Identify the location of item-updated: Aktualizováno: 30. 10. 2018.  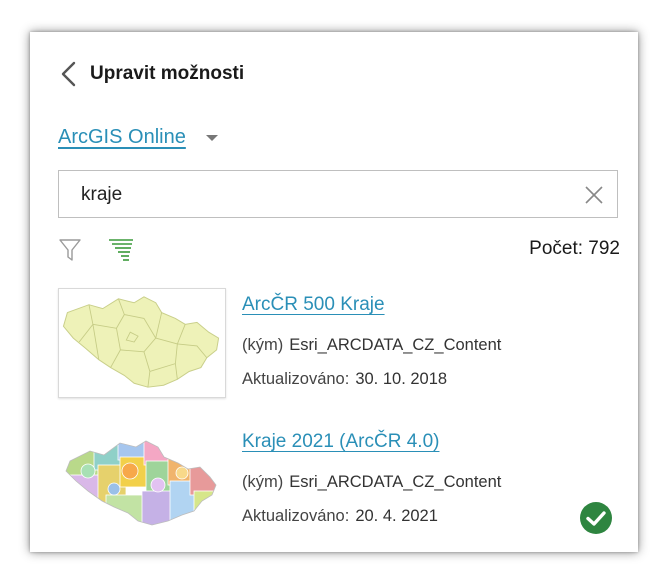
(344, 379).